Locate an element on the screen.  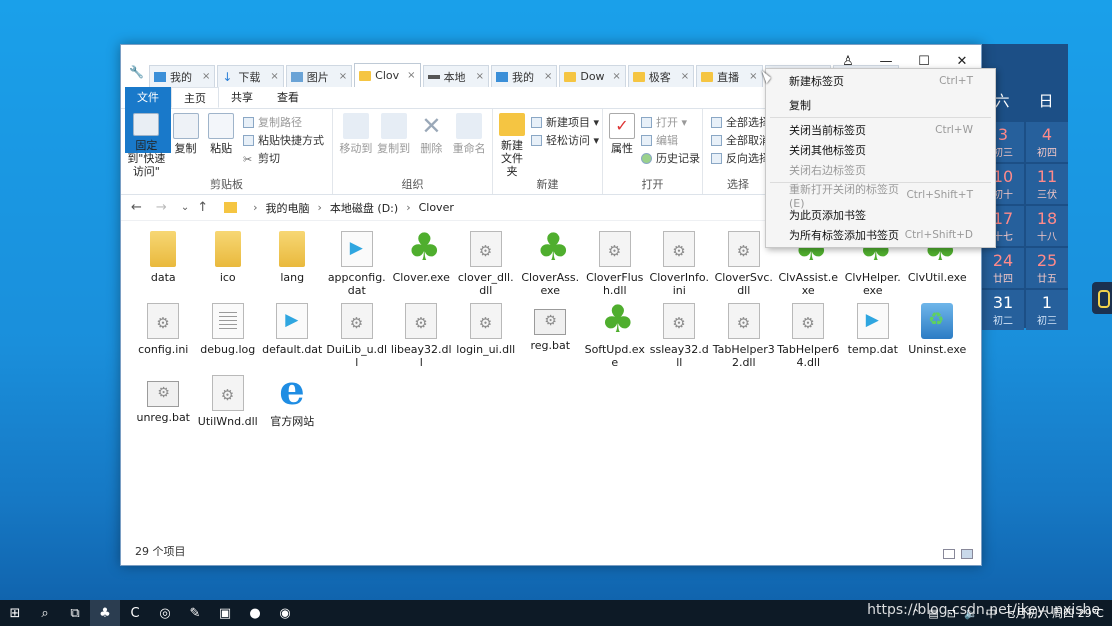
file-item: config.ini is located at coordinates (163, 336).